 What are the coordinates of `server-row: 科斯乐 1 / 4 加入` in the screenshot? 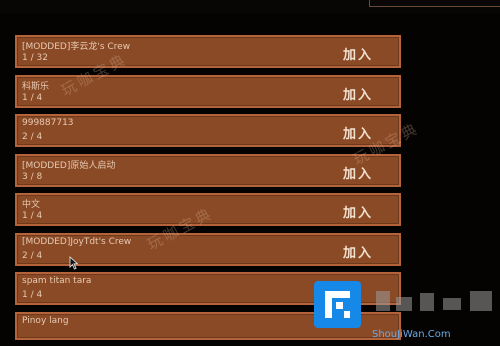 It's located at (208, 91).